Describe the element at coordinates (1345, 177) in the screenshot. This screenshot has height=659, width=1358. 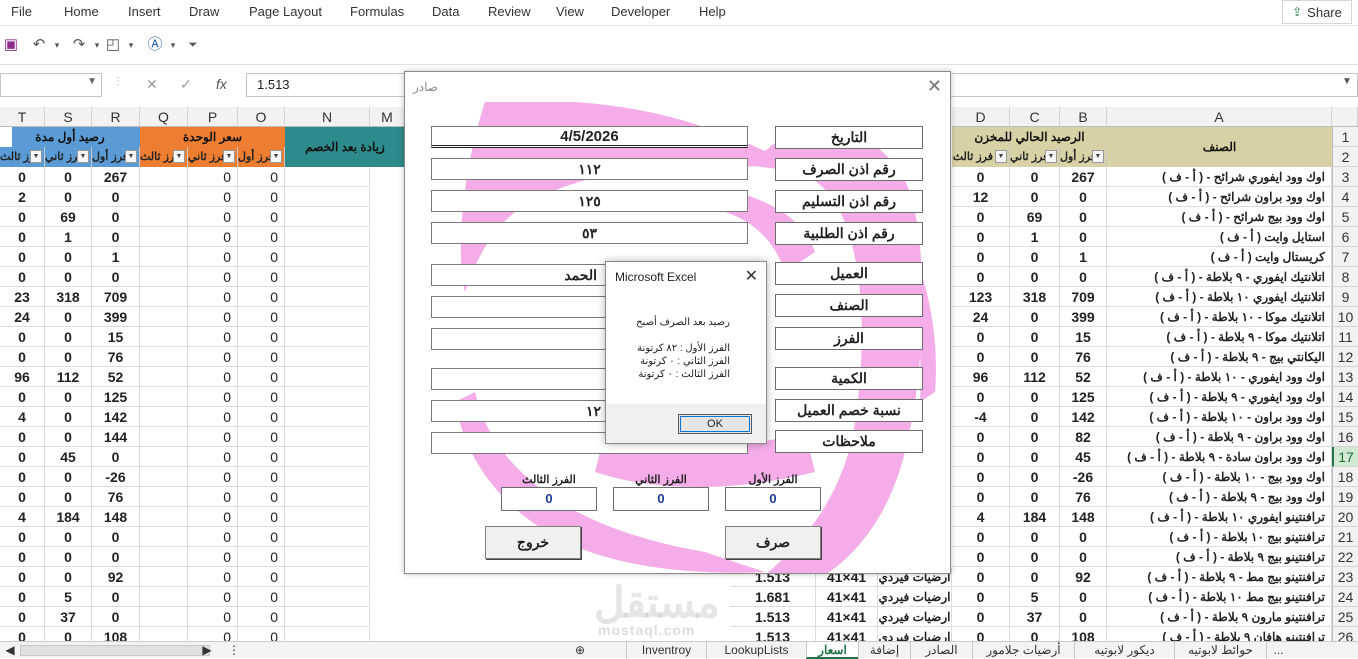
I see `row-header: 3` at that location.